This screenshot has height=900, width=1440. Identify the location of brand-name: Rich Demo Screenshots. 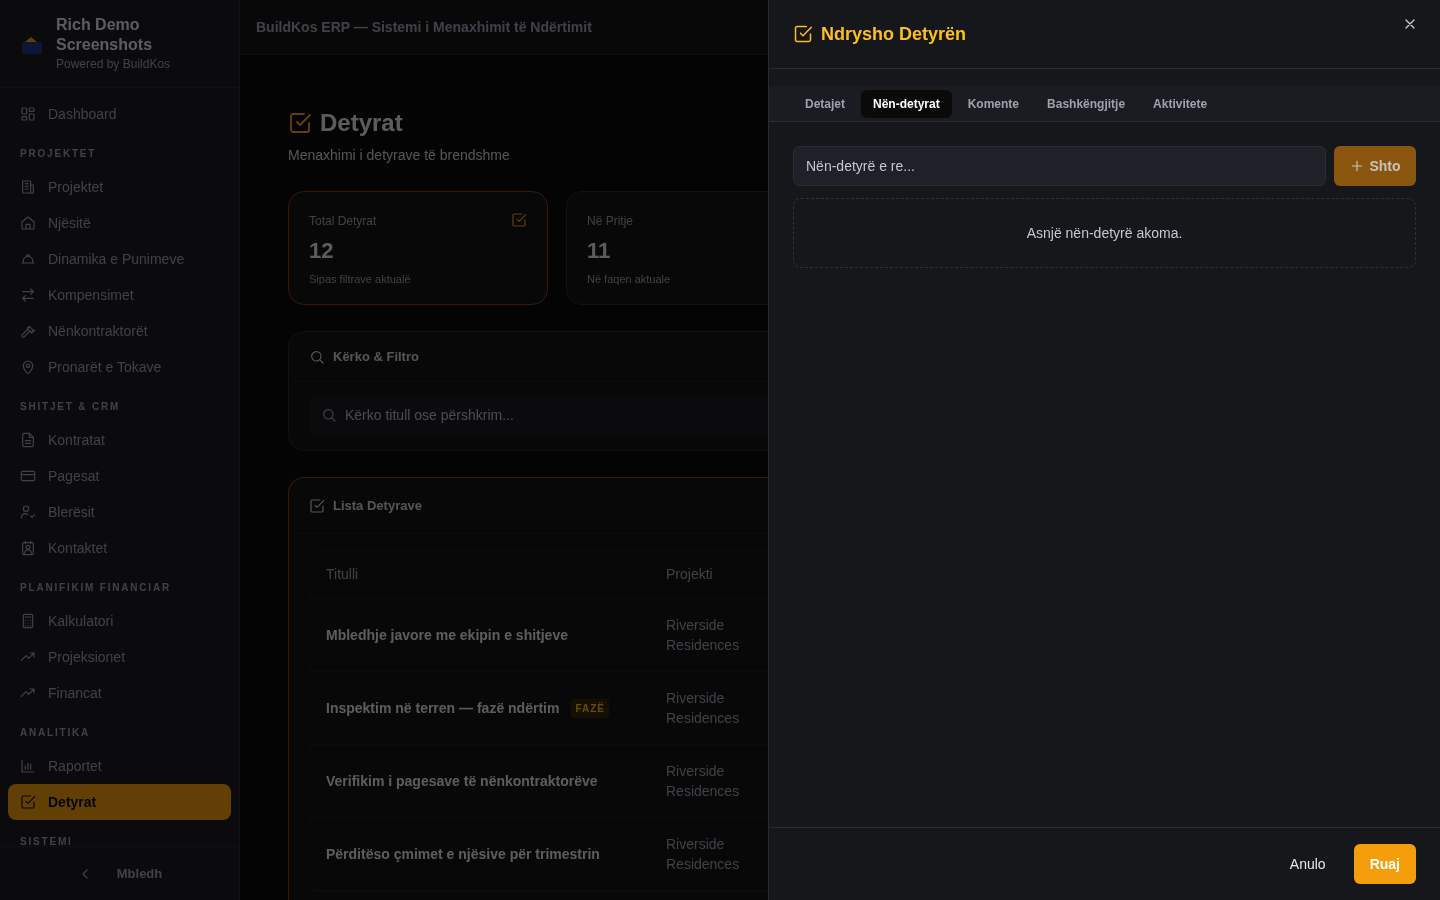
(105, 34).